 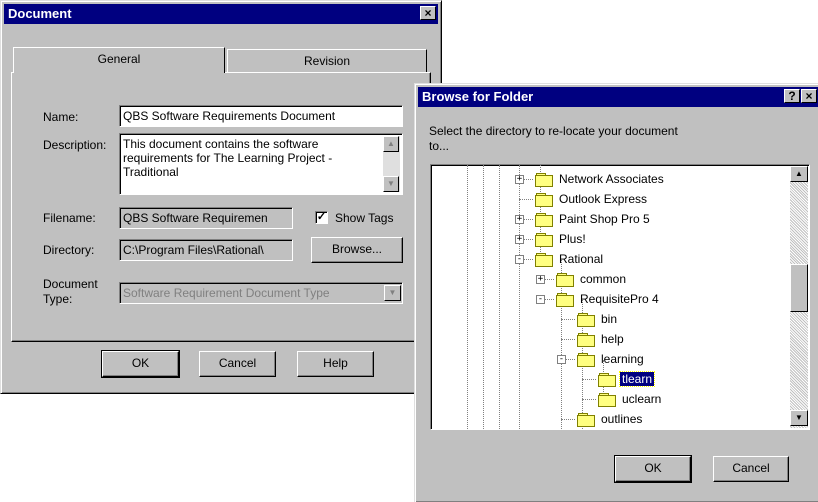 What do you see at coordinates (642, 399) in the screenshot?
I see `tree-item-label: uclearn` at bounding box center [642, 399].